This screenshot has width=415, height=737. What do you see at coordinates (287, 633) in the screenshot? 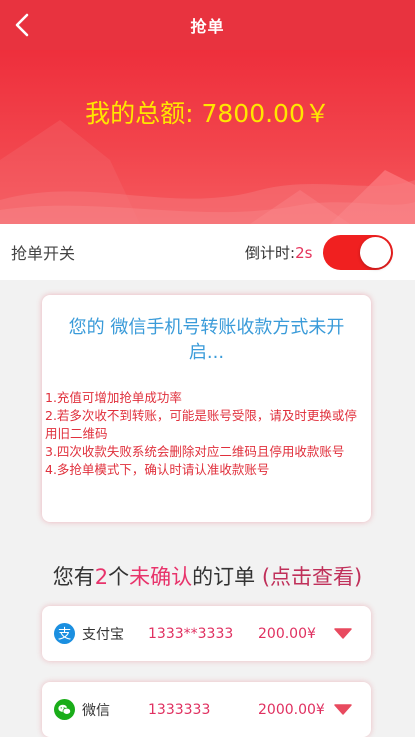
I see `order-amount: 200.00¥` at bounding box center [287, 633].